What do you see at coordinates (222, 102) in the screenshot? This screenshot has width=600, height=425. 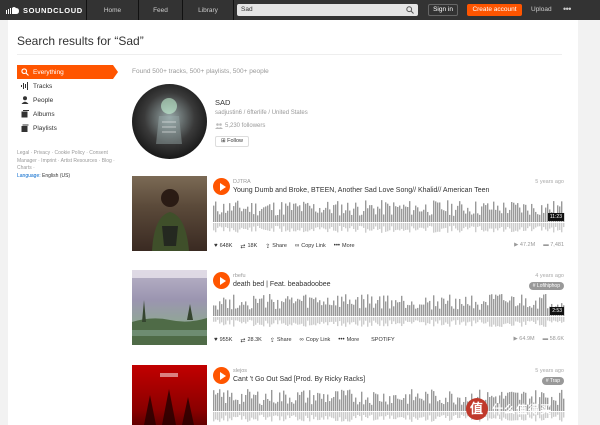 I see `user-name: SAD` at bounding box center [222, 102].